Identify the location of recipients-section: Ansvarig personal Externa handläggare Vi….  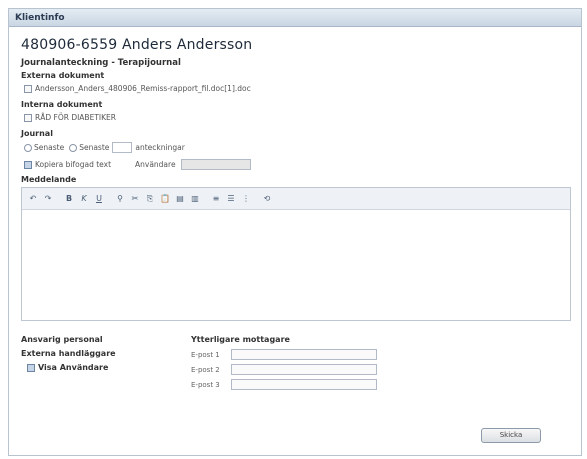
(295, 364).